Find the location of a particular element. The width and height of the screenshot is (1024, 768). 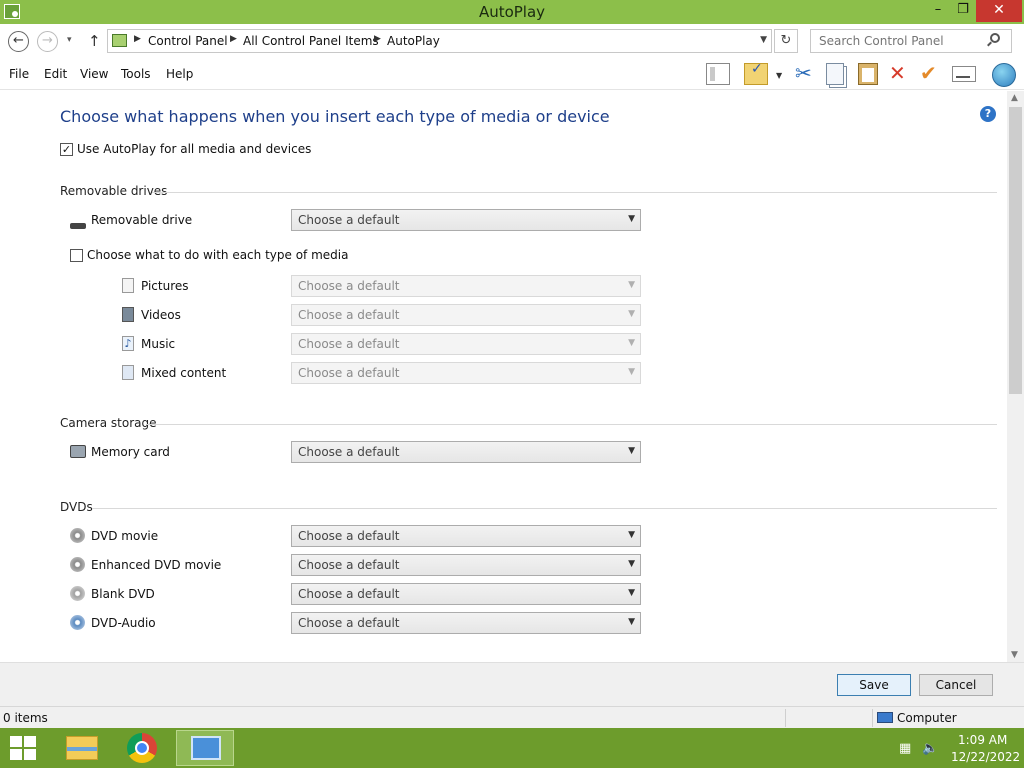

close-button: ✕ is located at coordinates (999, 11).